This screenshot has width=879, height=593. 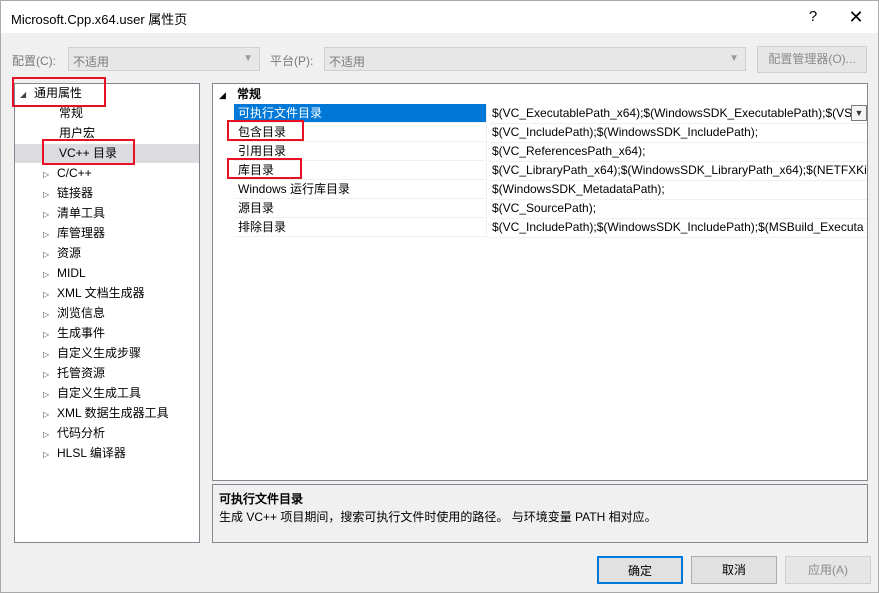 I want to click on tree-item-label: XML 文档生成器, so click(x=101, y=293).